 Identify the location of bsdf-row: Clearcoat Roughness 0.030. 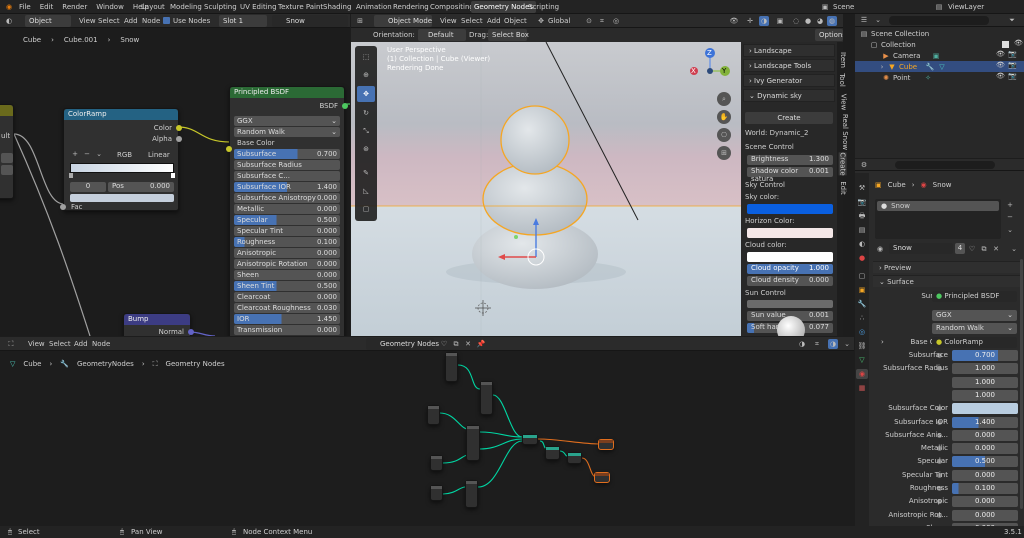
(287, 308).